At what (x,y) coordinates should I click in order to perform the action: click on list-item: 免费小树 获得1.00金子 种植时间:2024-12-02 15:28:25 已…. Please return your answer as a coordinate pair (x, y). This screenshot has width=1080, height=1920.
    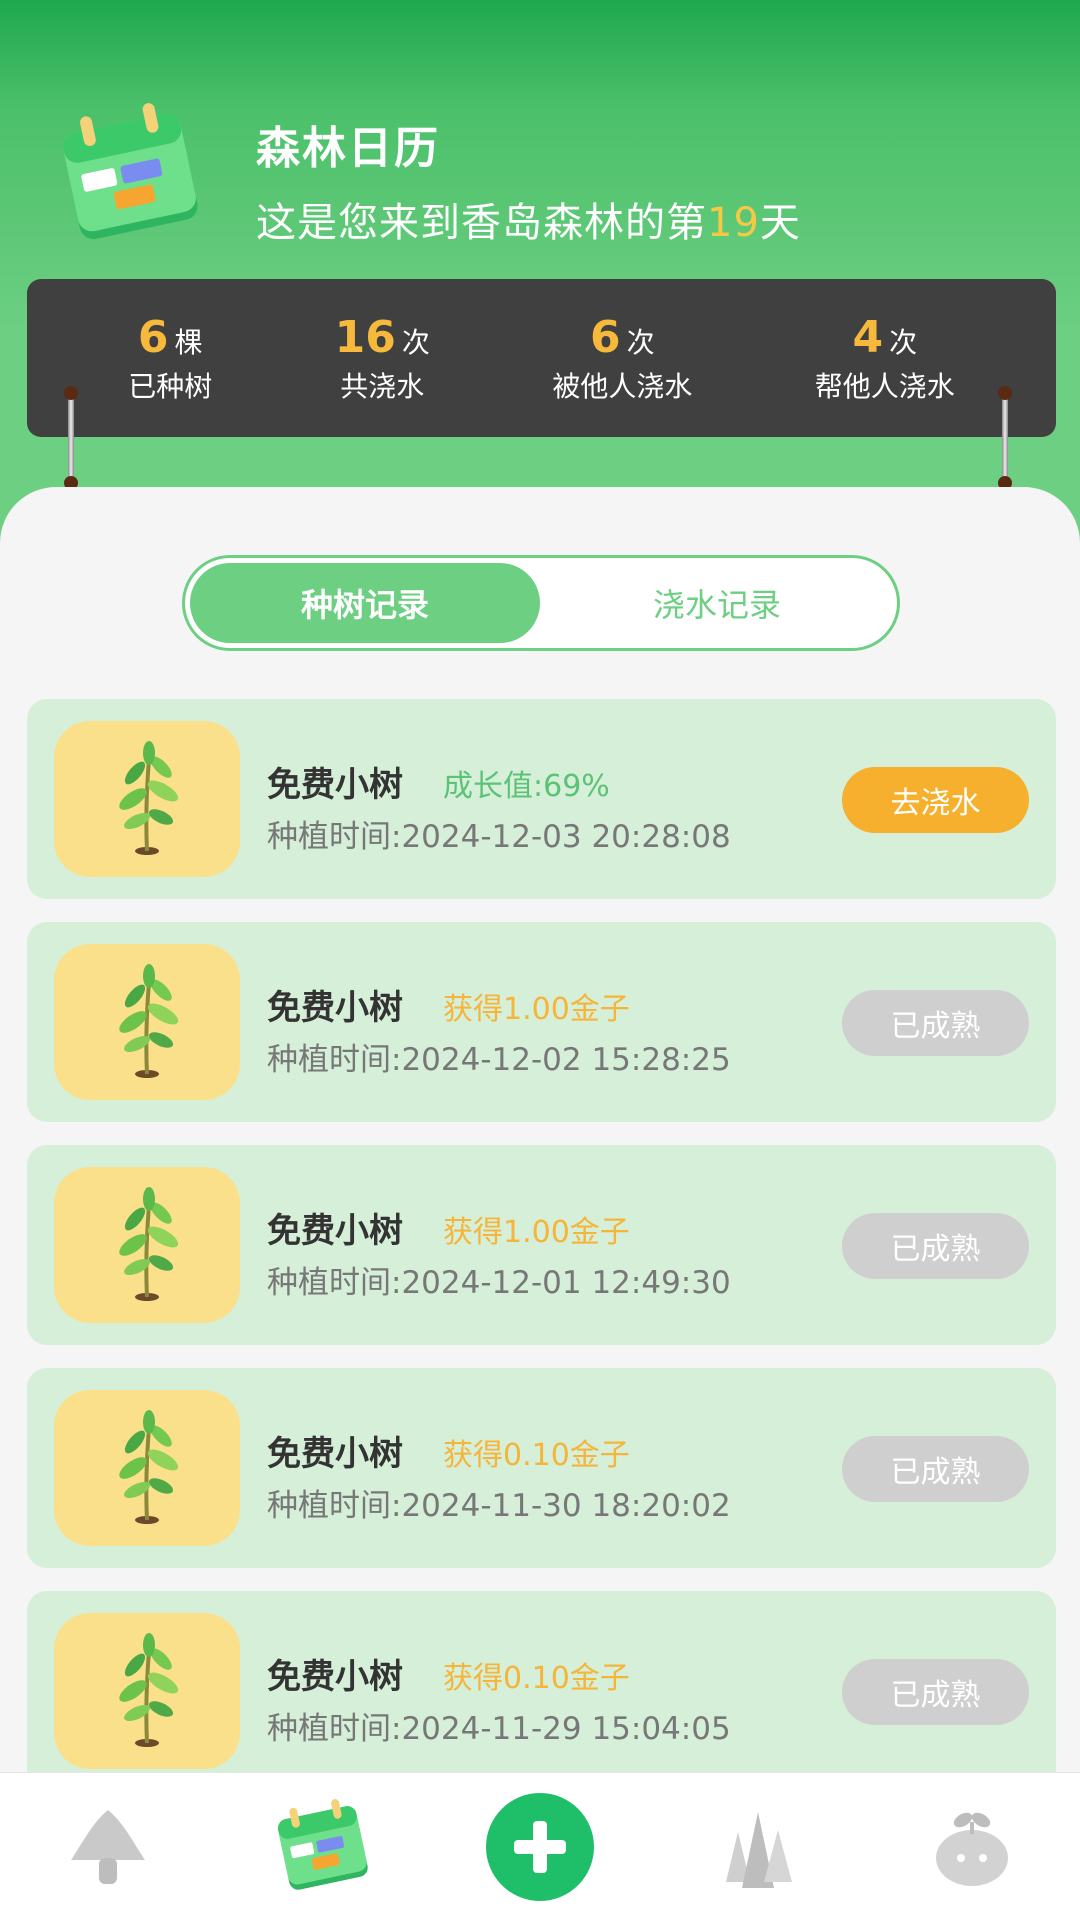
    Looking at the image, I should click on (541, 1022).